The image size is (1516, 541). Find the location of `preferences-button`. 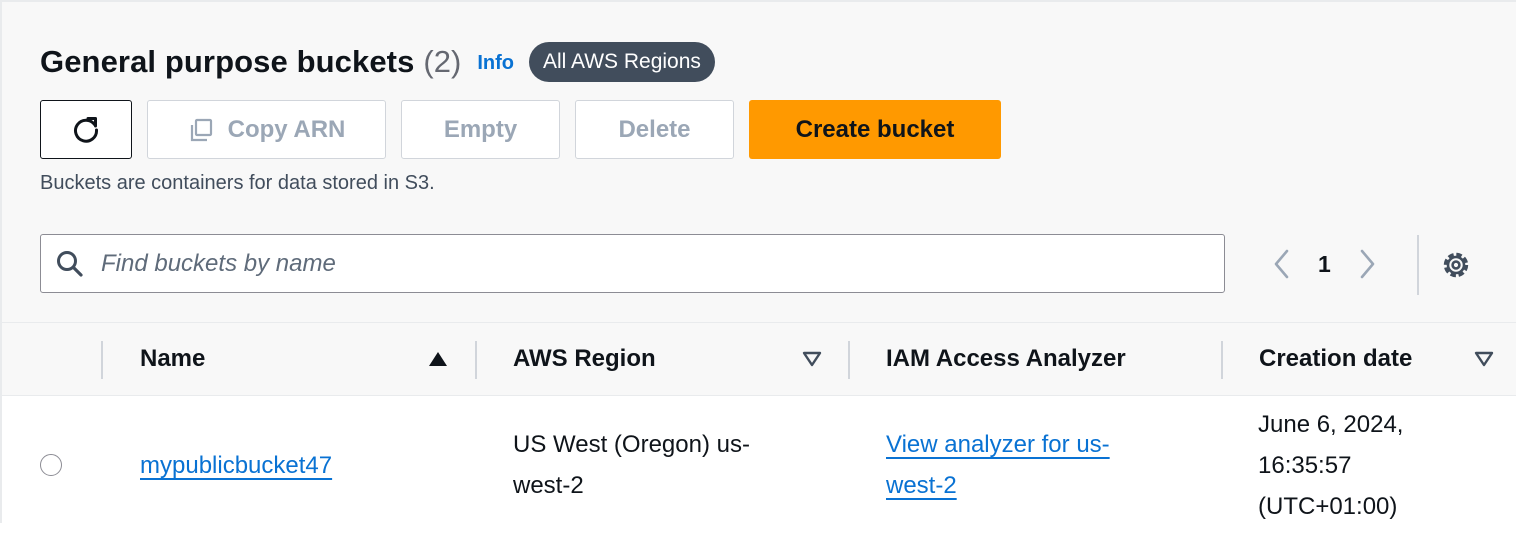

preferences-button is located at coordinates (1456, 265).